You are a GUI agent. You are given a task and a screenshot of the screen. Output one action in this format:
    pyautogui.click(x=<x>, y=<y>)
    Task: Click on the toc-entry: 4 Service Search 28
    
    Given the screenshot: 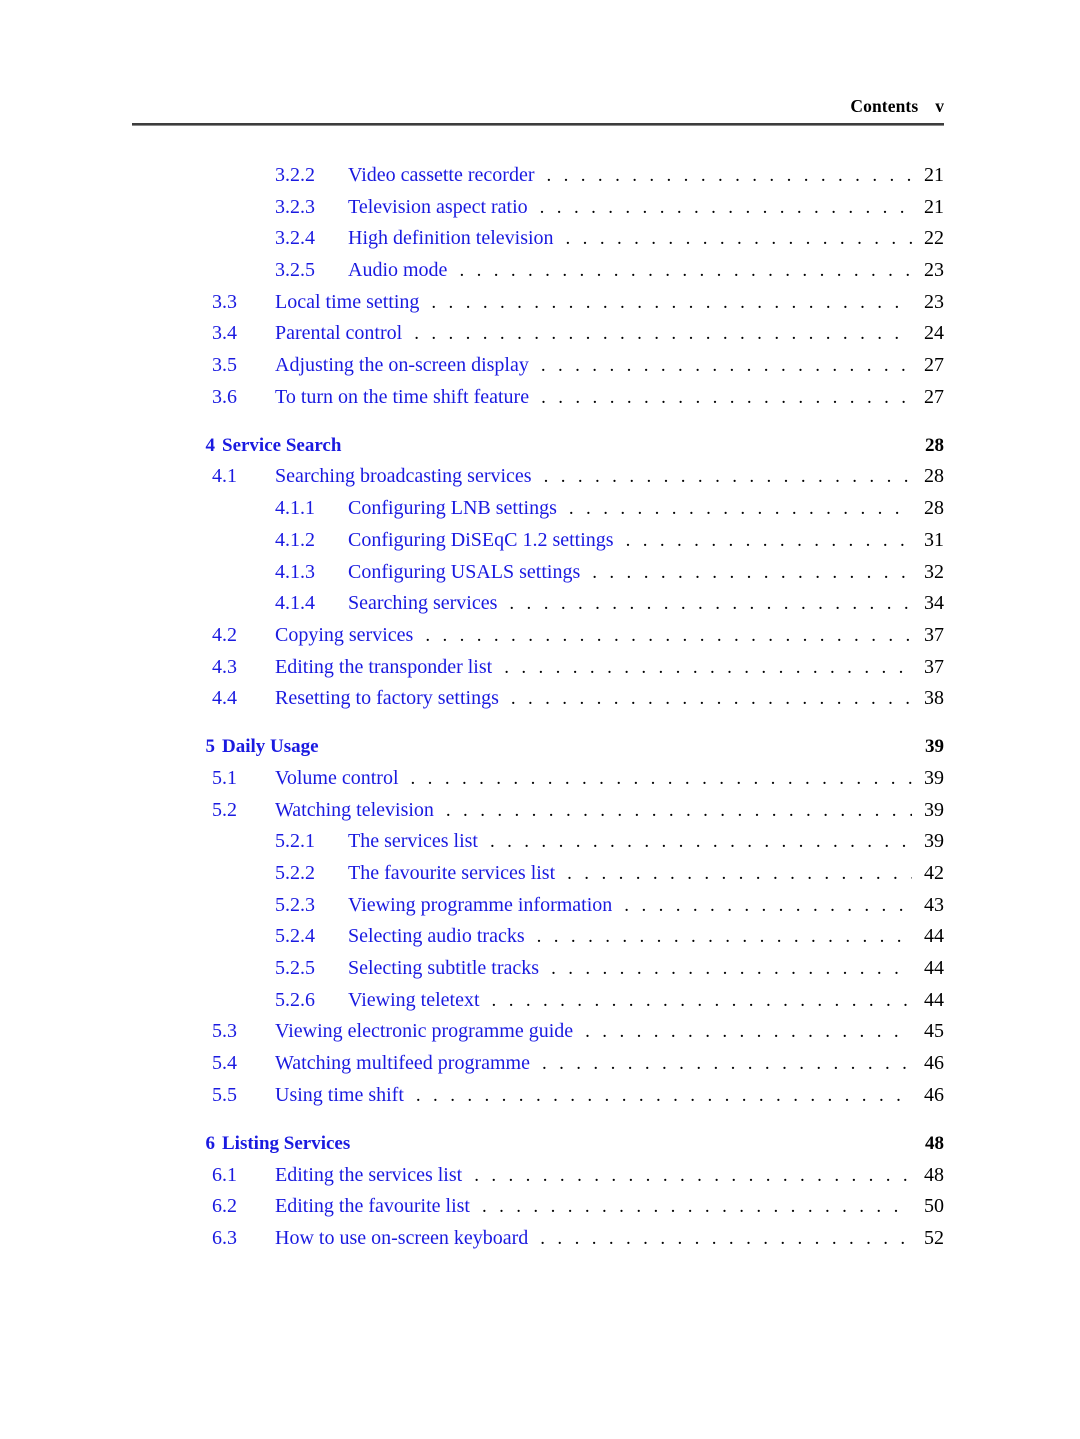 What is the action you would take?
    pyautogui.click(x=540, y=446)
    